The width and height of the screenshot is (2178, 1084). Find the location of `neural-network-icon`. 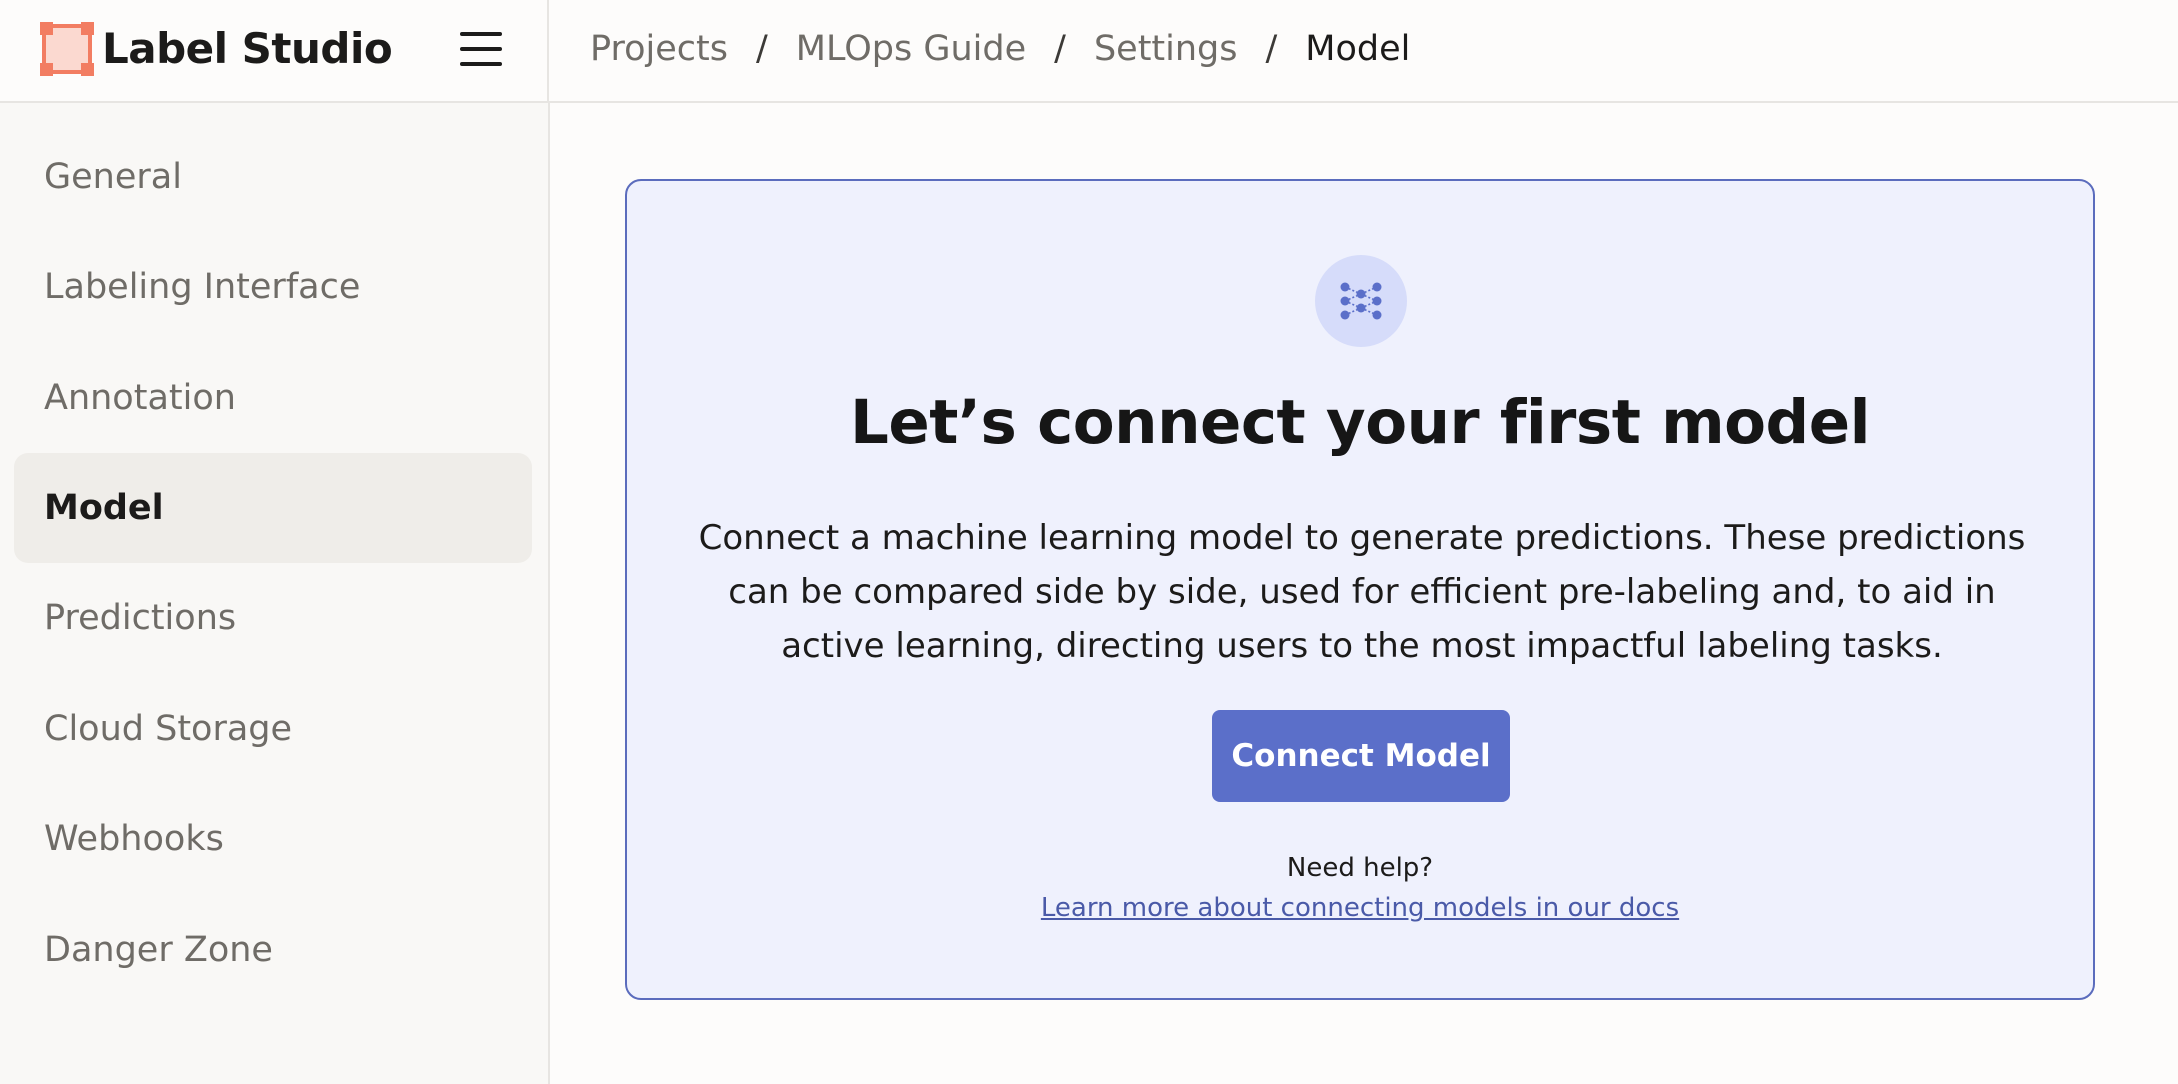

neural-network-icon is located at coordinates (1361, 301).